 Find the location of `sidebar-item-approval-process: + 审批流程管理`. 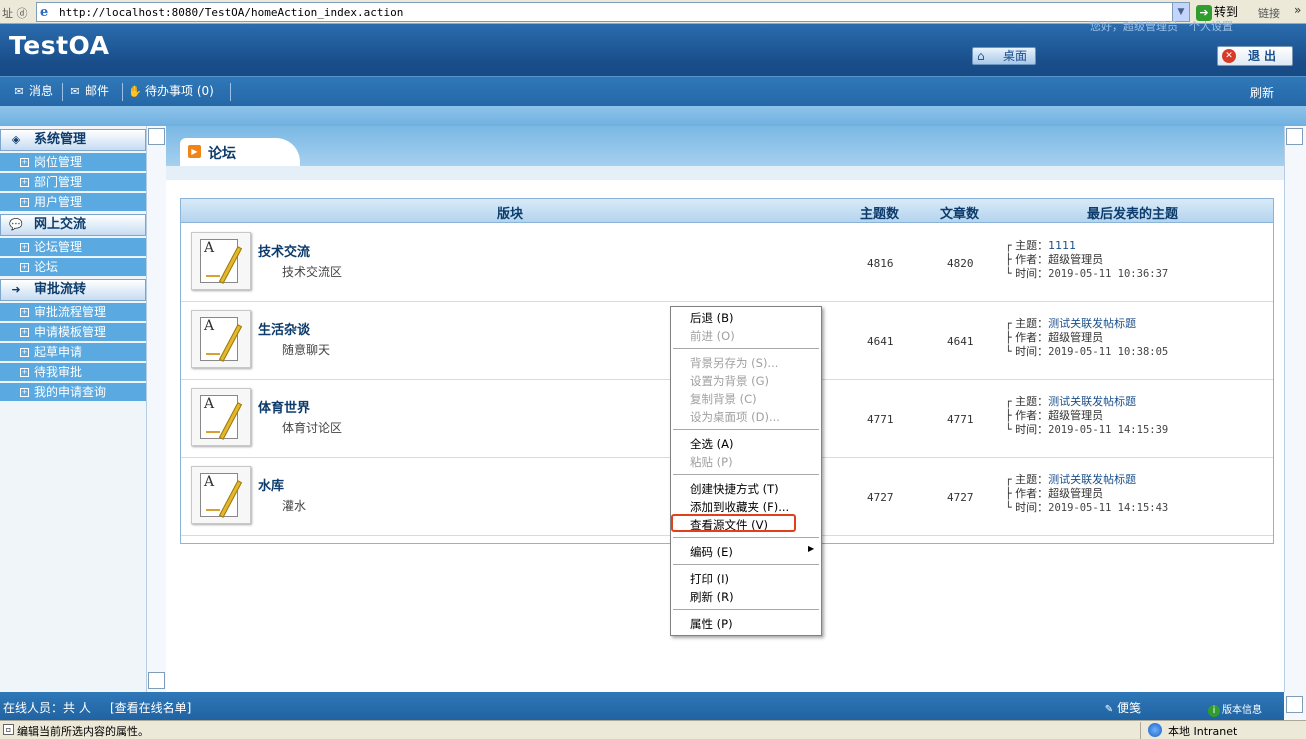

sidebar-item-approval-process: + 审批流程管理 is located at coordinates (73, 312).